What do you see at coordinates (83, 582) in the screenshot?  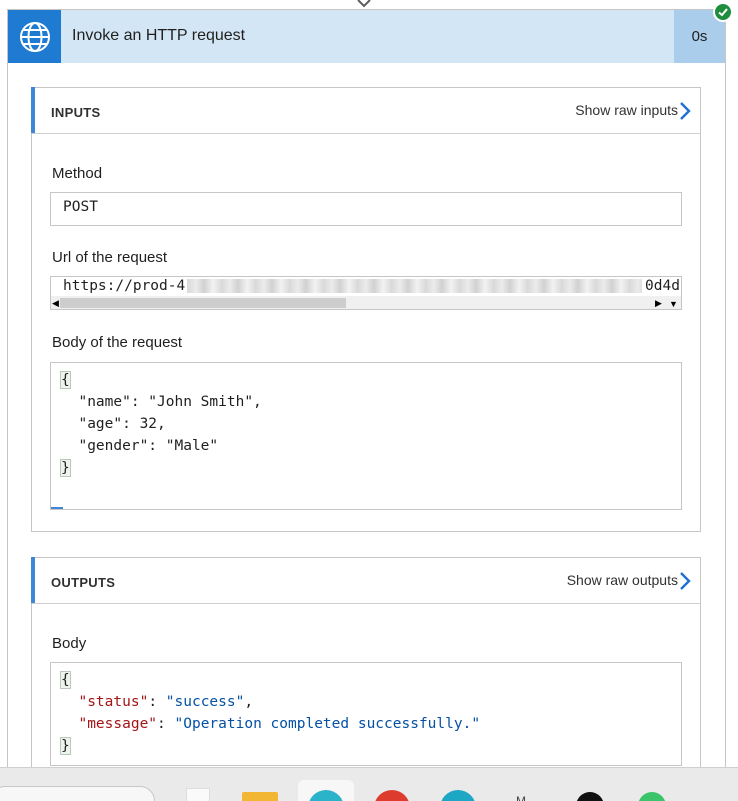 I see `outputs-title: OUTPUTS` at bounding box center [83, 582].